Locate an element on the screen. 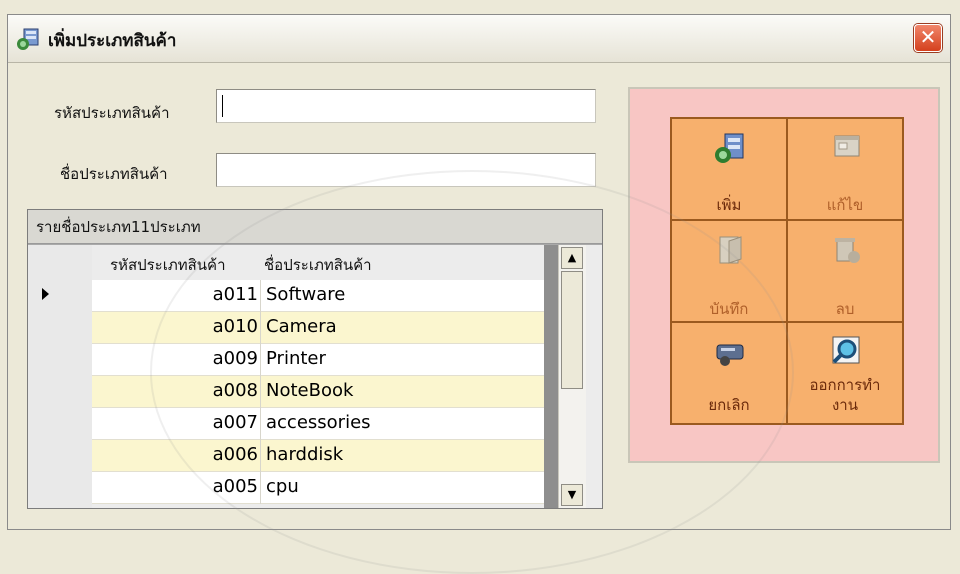 The height and width of the screenshot is (574, 960). cell-name: Camera is located at coordinates (301, 326).